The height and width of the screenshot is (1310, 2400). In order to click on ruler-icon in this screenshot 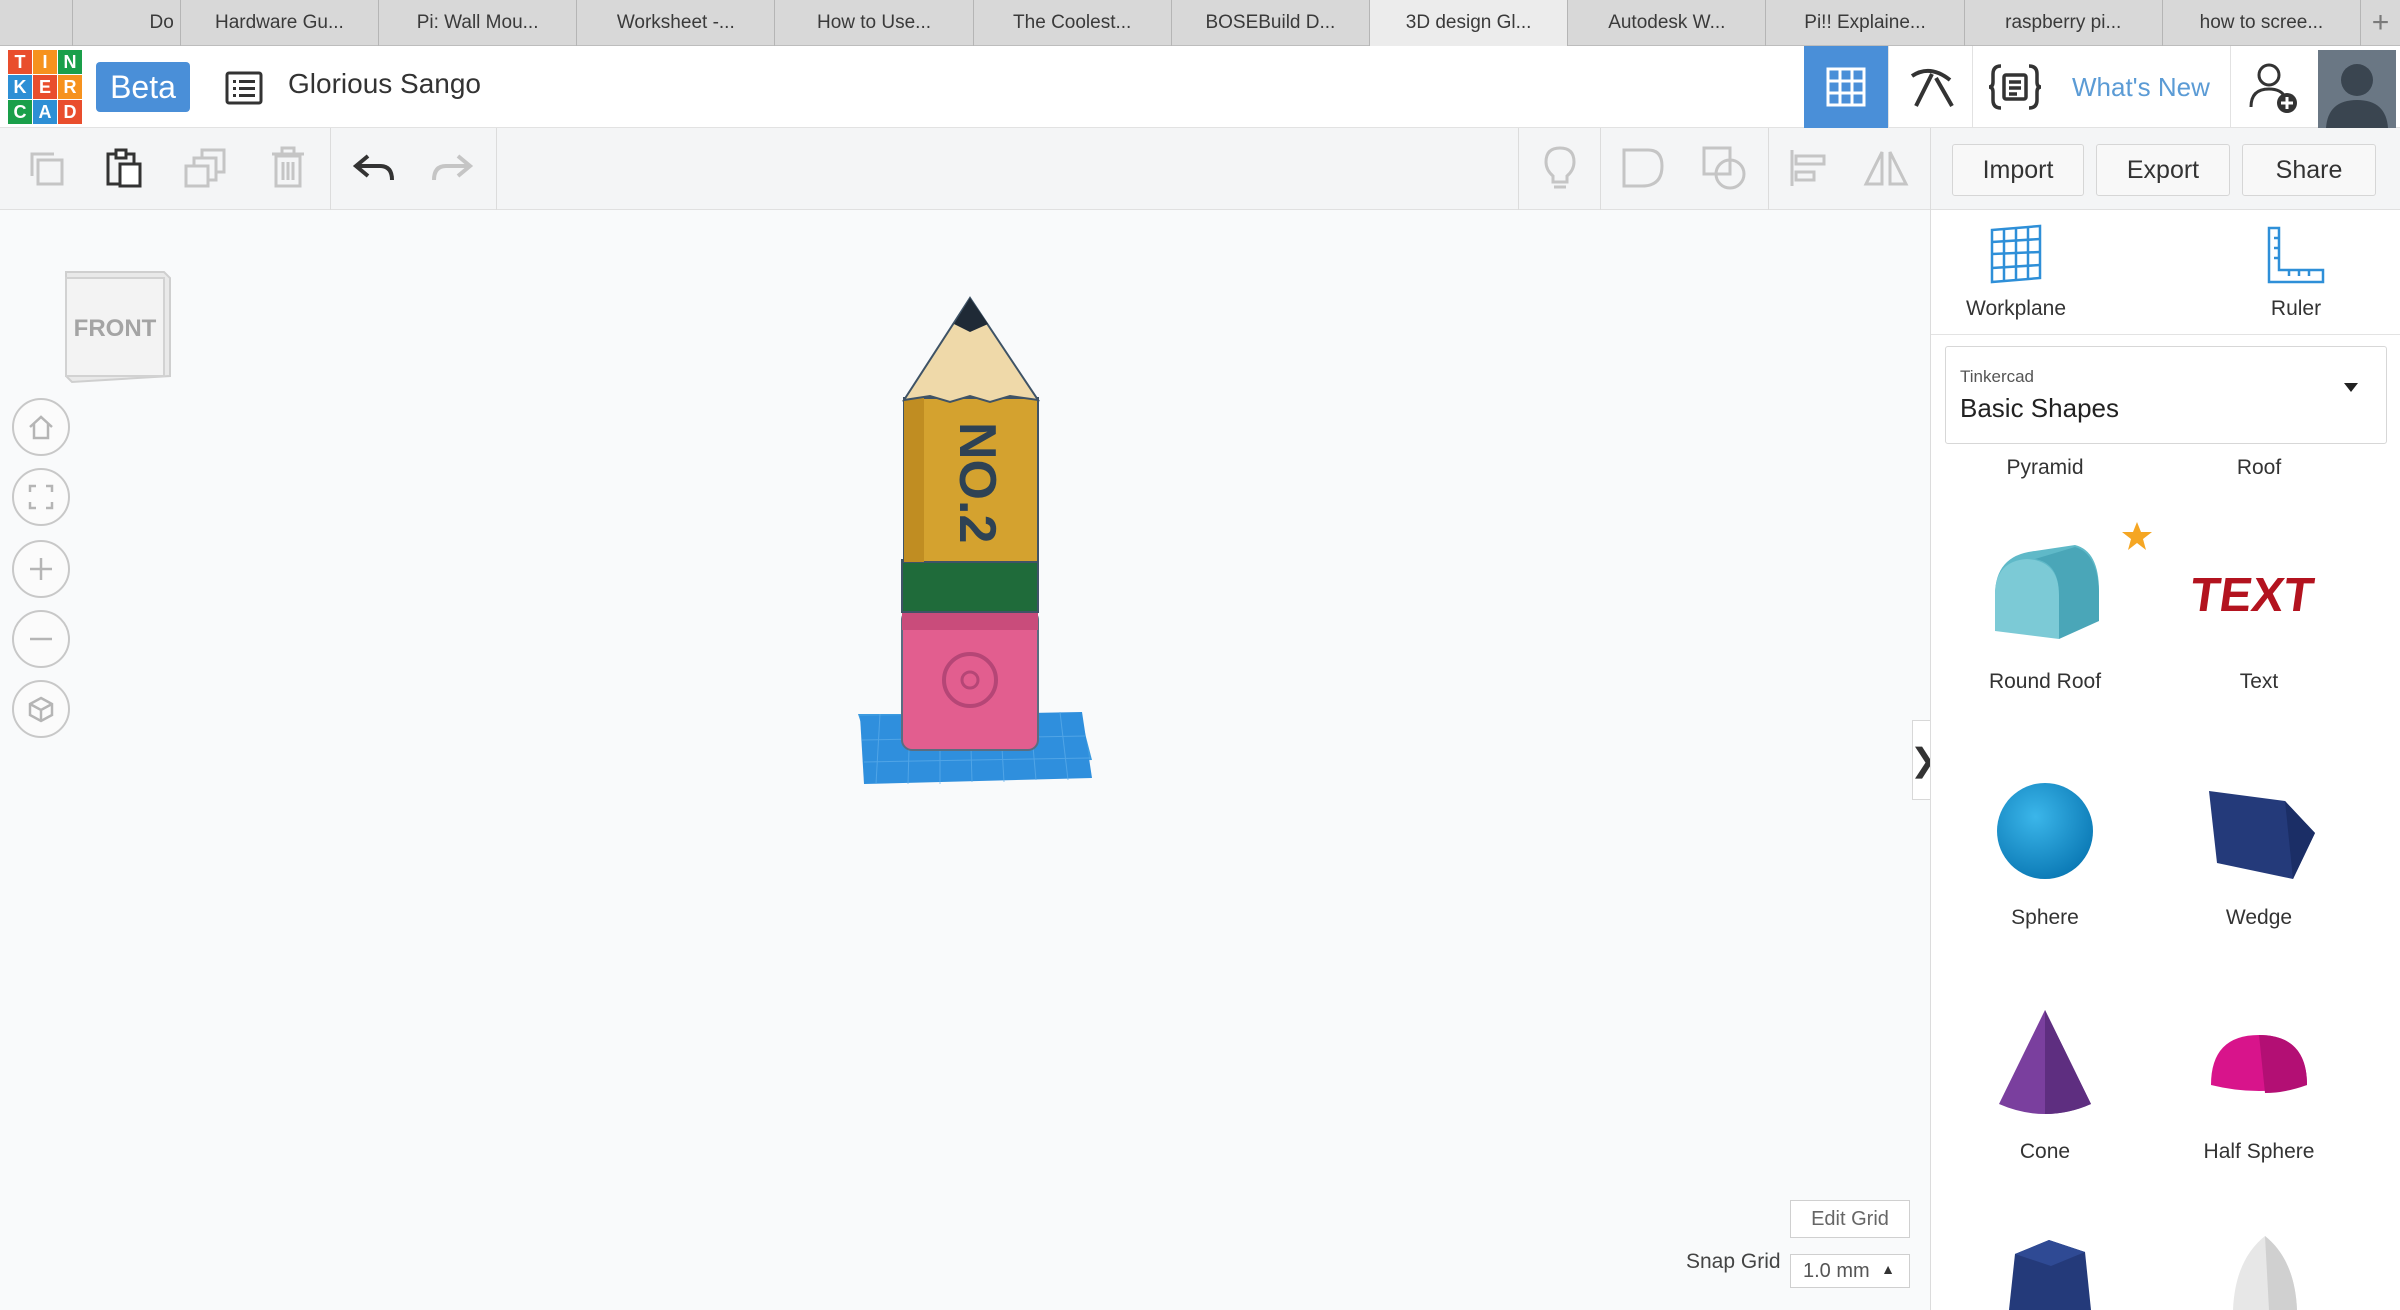, I will do `click(2296, 255)`.